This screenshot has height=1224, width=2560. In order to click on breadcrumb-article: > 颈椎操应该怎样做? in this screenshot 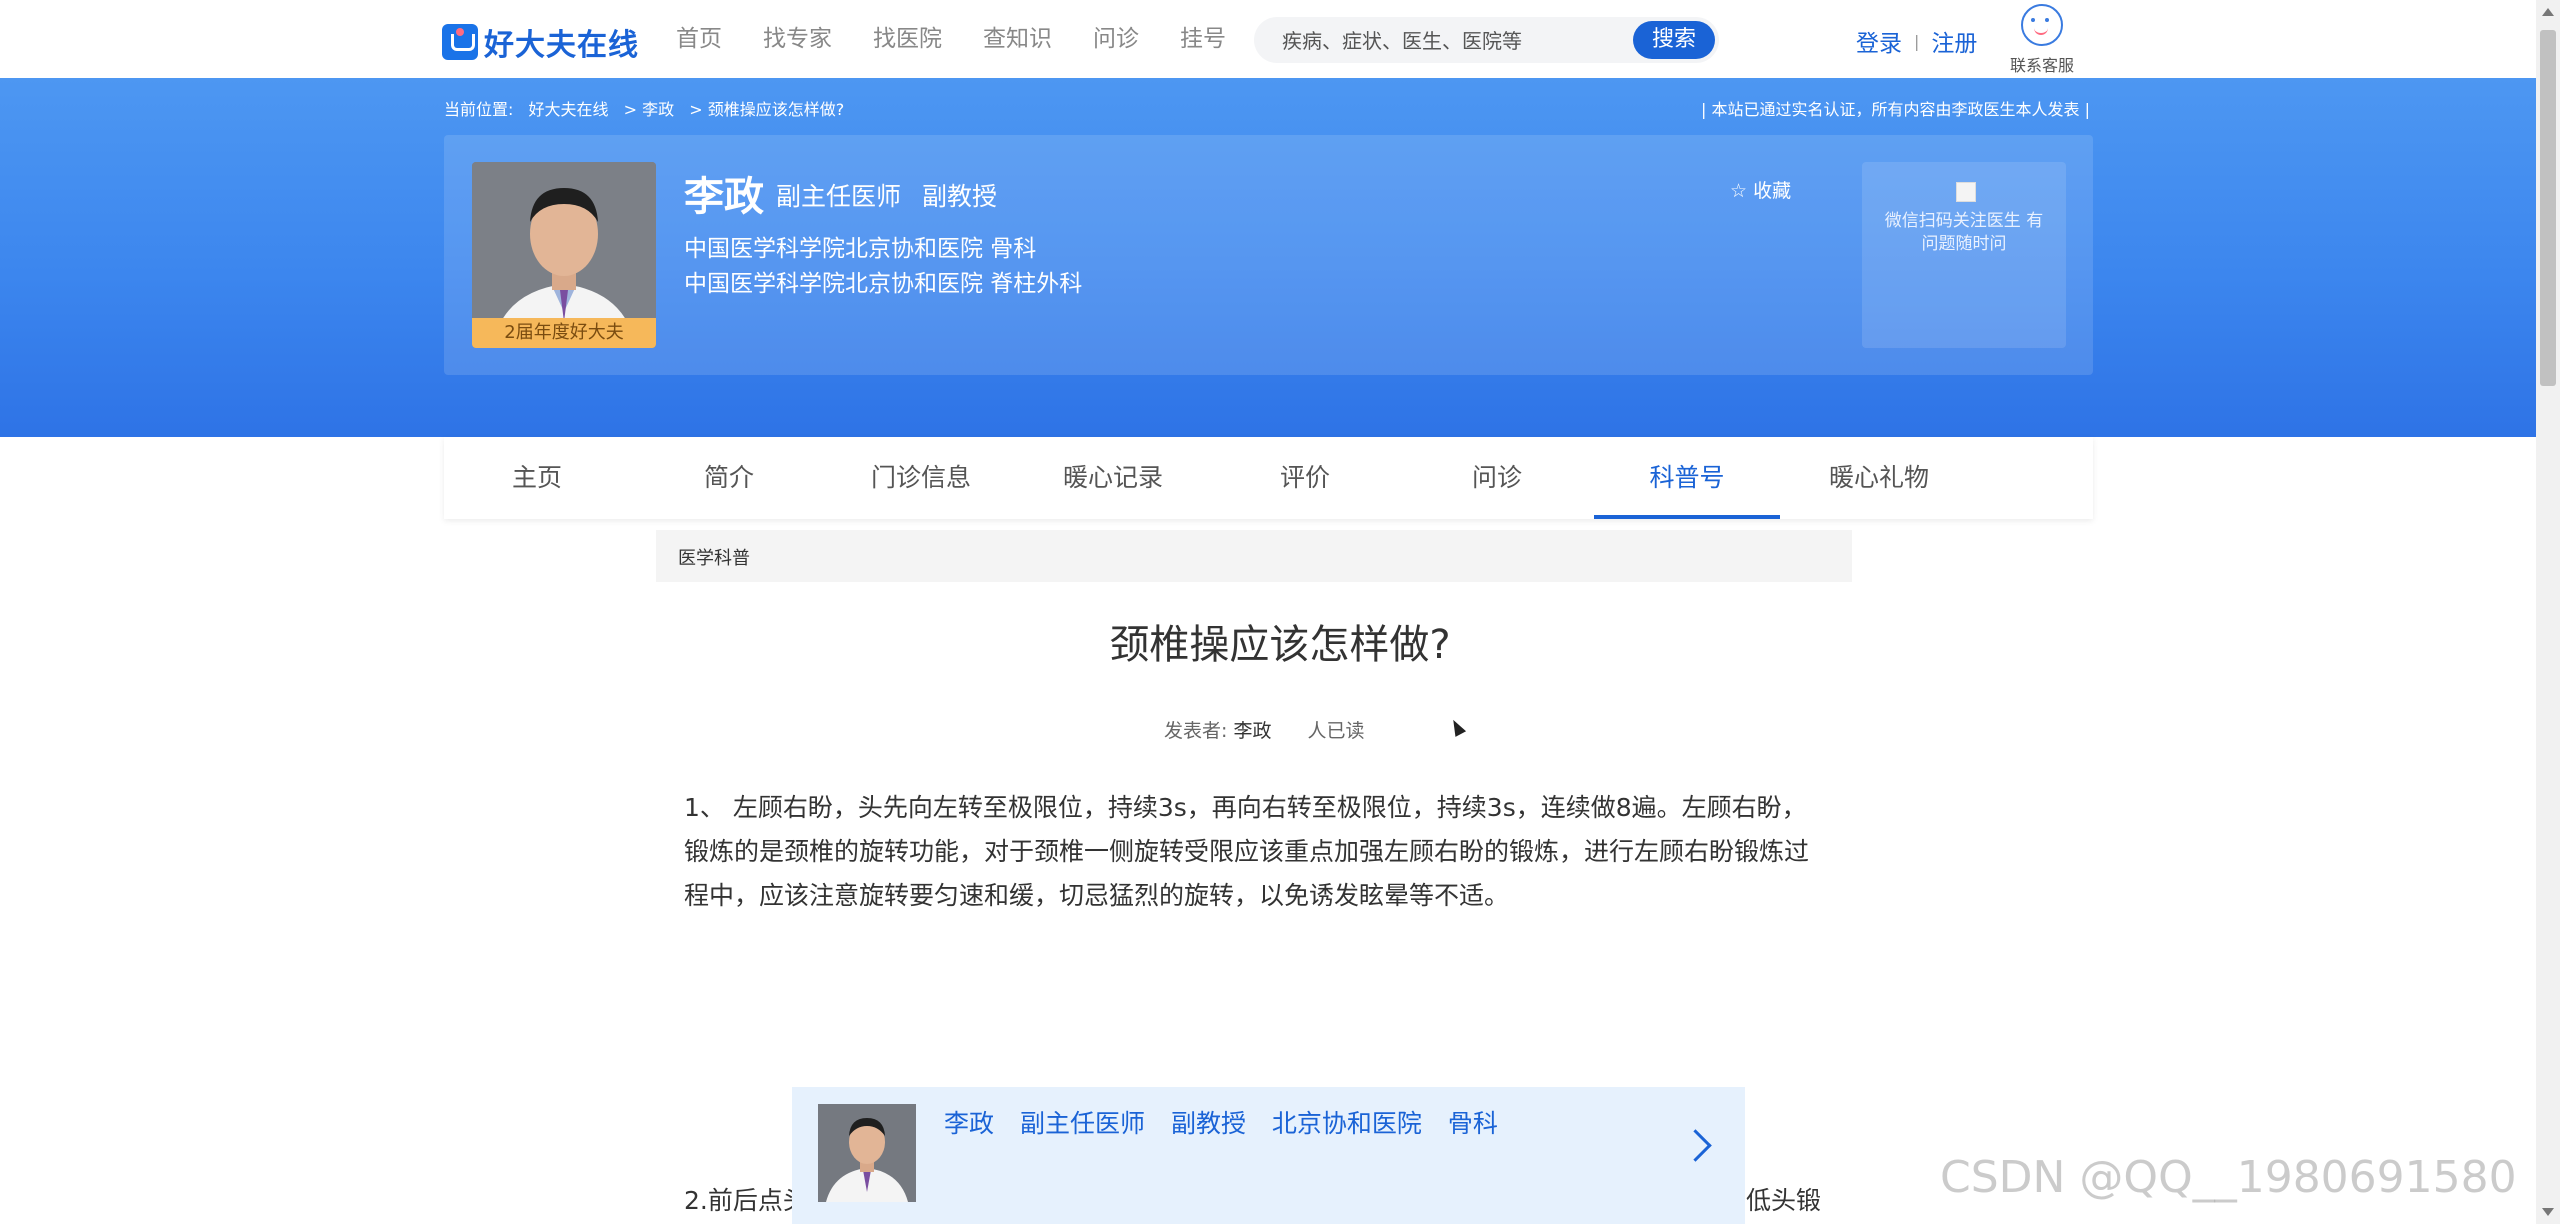, I will do `click(767, 109)`.